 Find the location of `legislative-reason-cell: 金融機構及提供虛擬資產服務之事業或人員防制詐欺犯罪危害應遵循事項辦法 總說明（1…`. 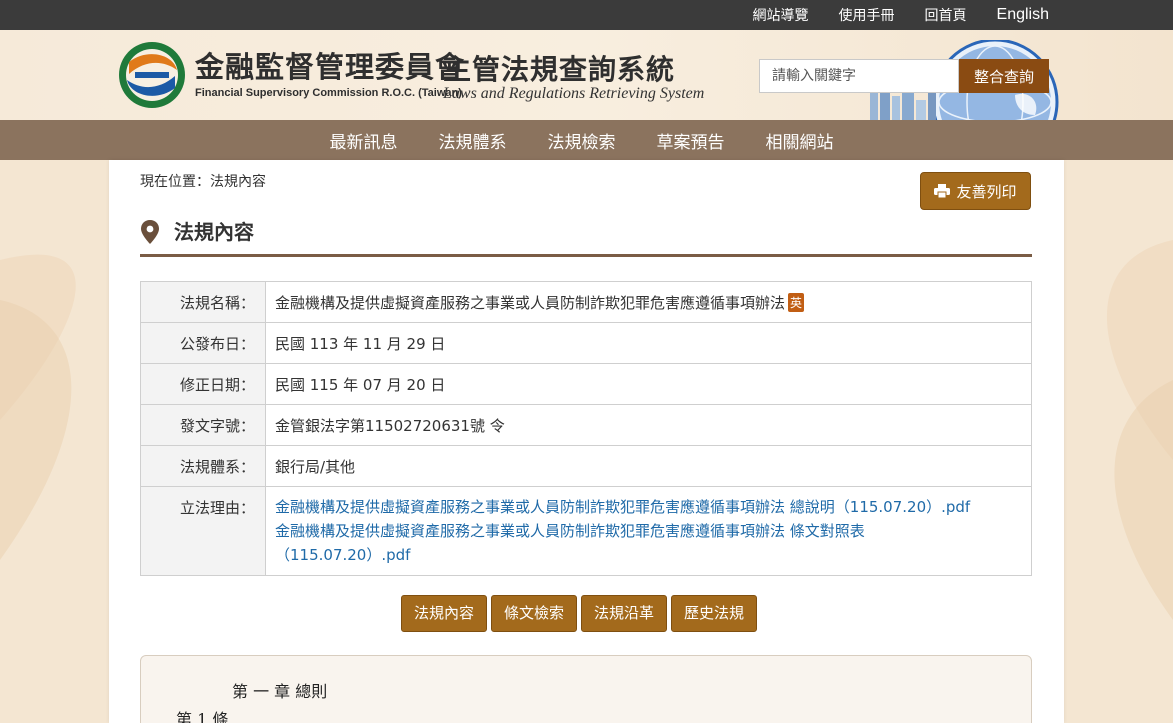

legislative-reason-cell: 金融機構及提供虛擬資產服務之事業或人員防制詐欺犯罪危害應遵循事項辦法 總說明（1… is located at coordinates (648, 531).